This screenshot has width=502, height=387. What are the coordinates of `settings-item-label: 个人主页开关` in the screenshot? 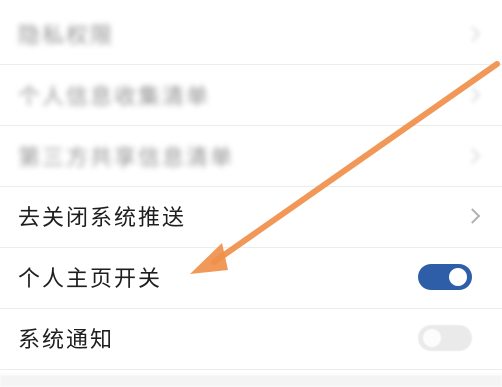 It's located at (90, 279).